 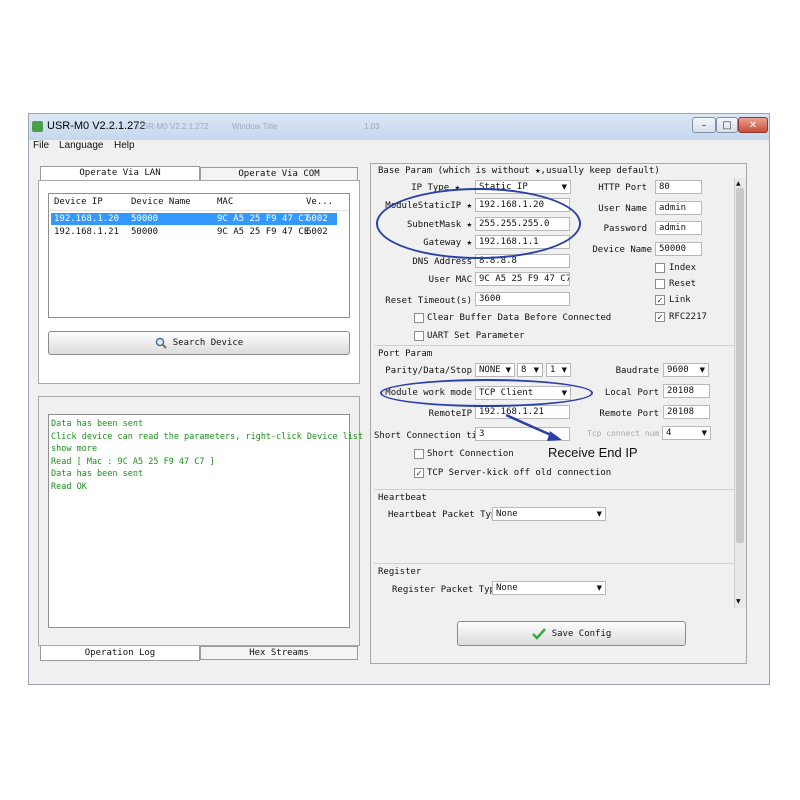 What do you see at coordinates (686, 433) in the screenshot?
I see `tcp-num-select: 4 ▼` at bounding box center [686, 433].